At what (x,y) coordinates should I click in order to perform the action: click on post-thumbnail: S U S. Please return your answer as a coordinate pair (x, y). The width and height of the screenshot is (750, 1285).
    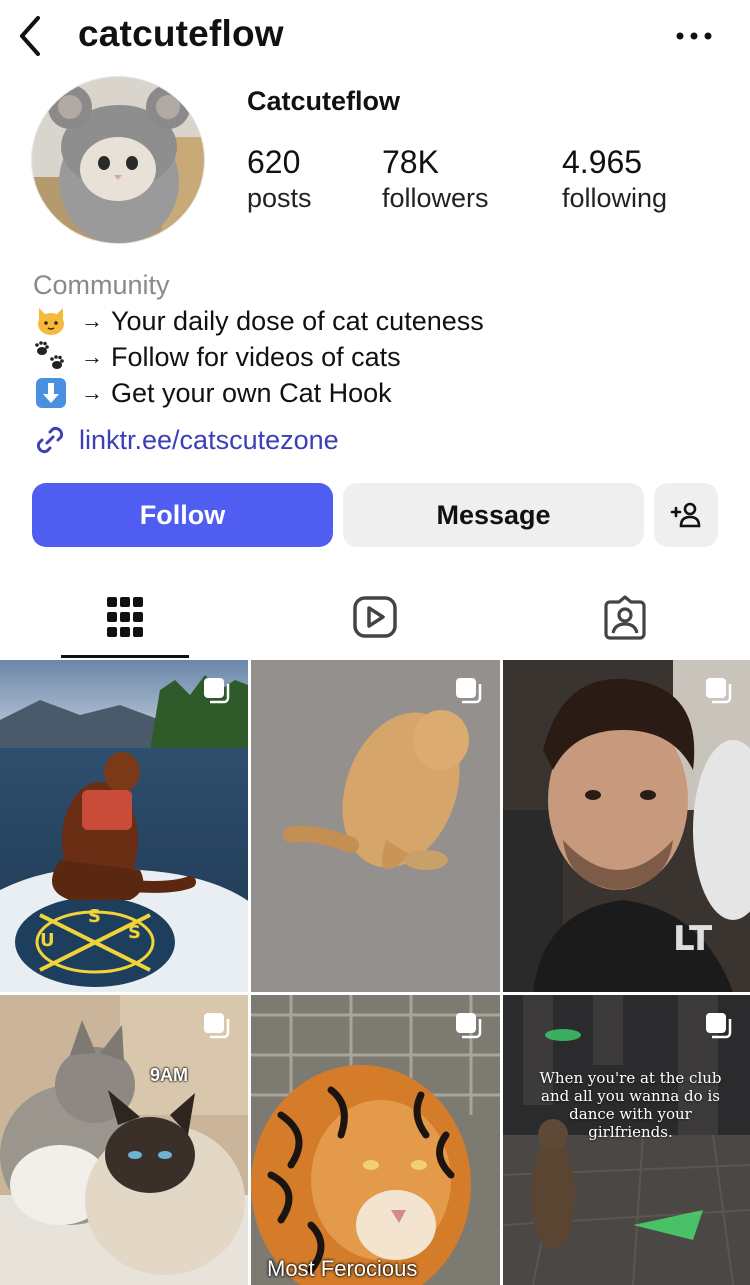
    Looking at the image, I should click on (124, 826).